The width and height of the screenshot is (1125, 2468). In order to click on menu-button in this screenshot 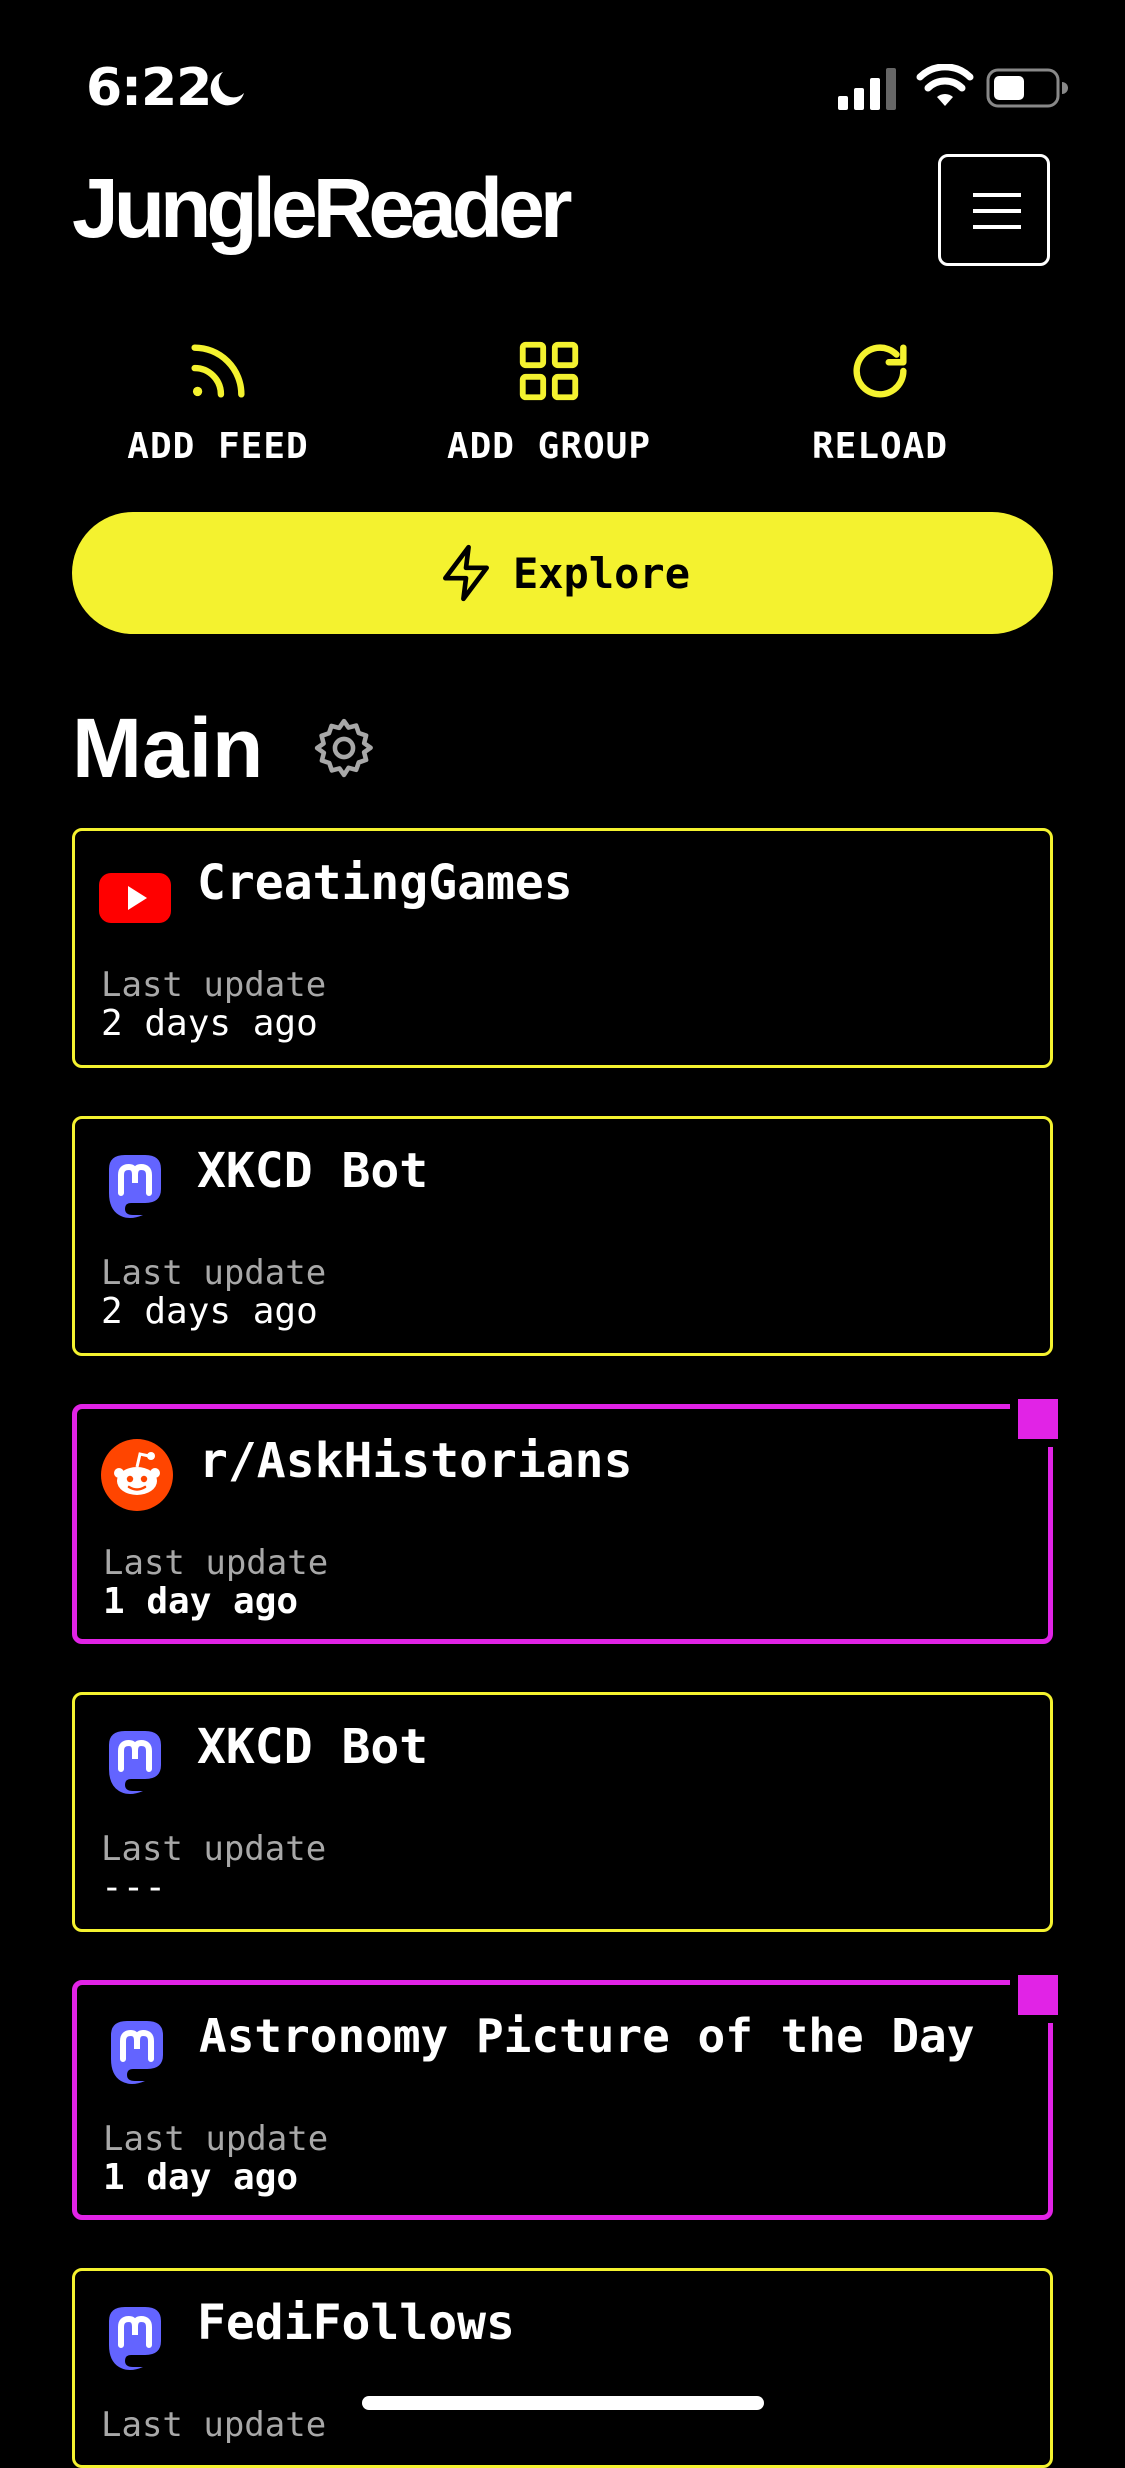, I will do `click(994, 210)`.